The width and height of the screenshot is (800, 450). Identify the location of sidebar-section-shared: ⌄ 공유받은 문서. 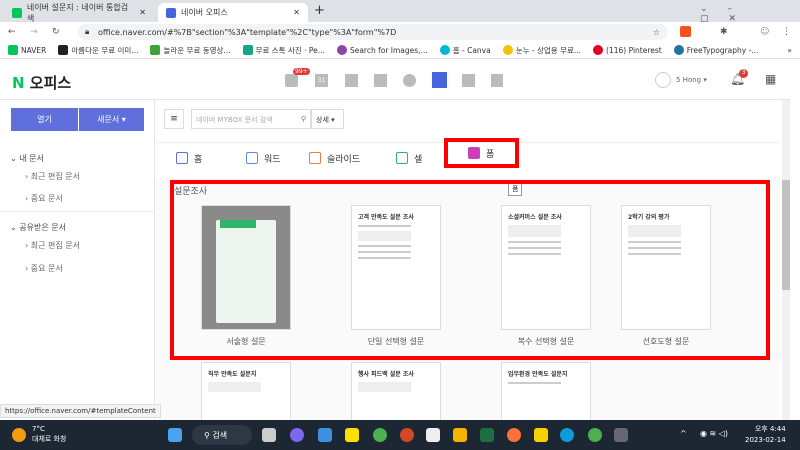
(38, 227).